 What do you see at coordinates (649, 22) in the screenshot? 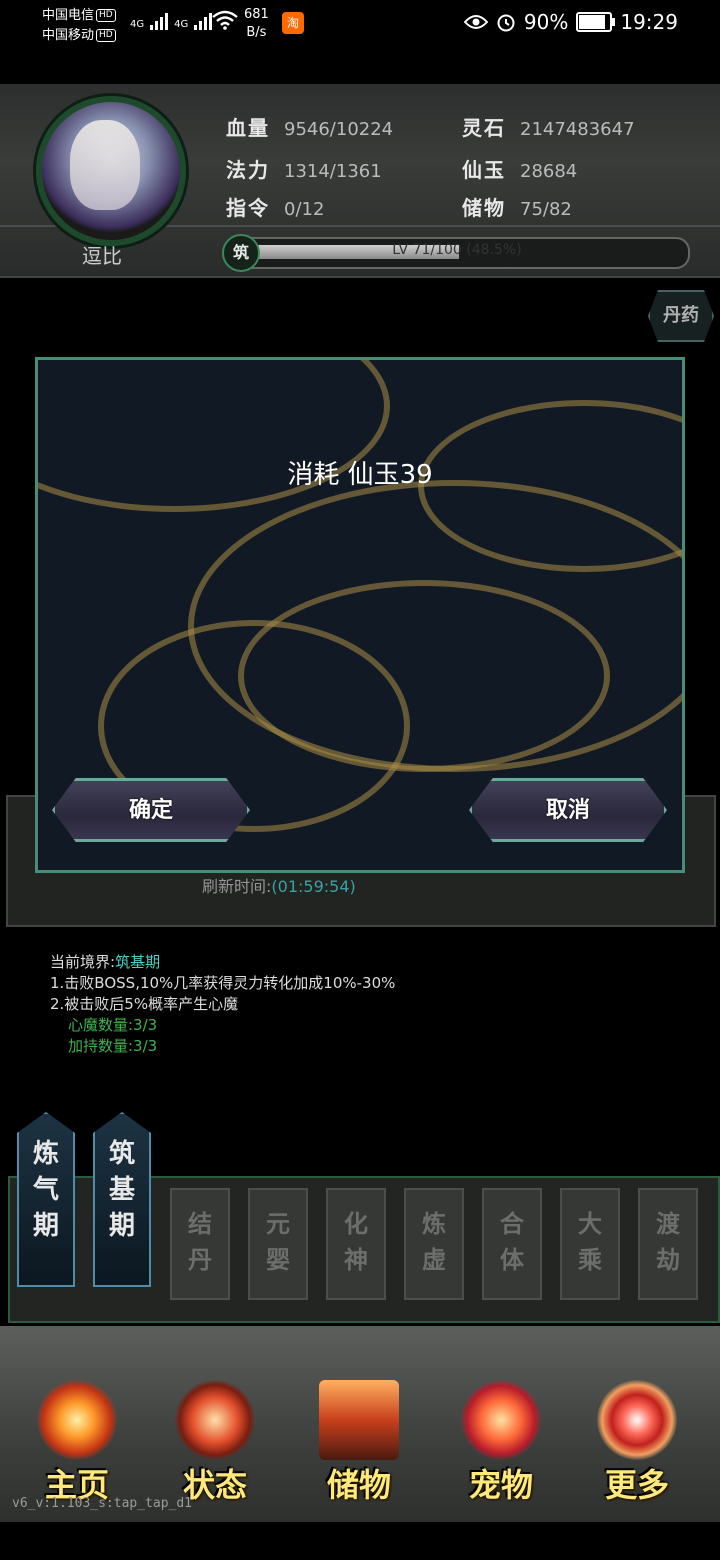
I see `clock: 19:29` at bounding box center [649, 22].